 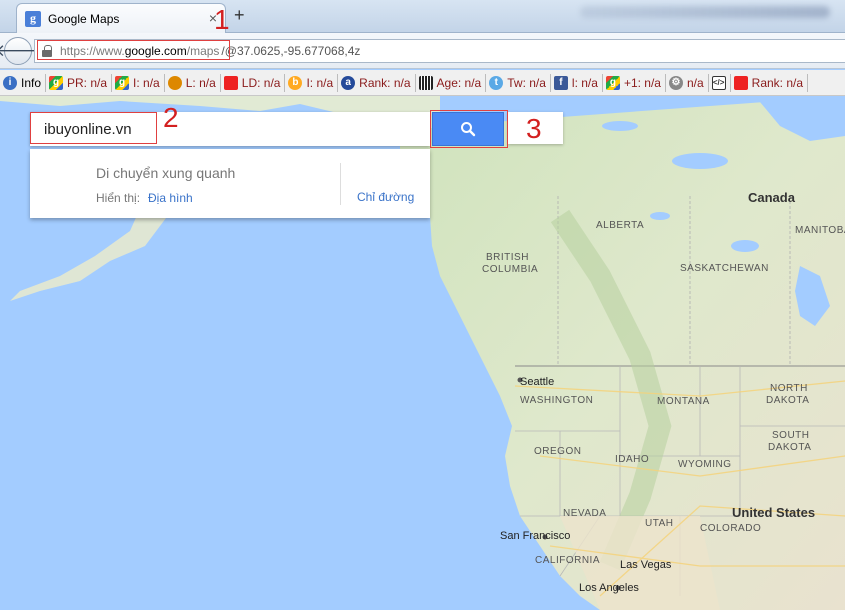 I want to click on label-san-francisco: San Francisco, so click(x=535, y=536).